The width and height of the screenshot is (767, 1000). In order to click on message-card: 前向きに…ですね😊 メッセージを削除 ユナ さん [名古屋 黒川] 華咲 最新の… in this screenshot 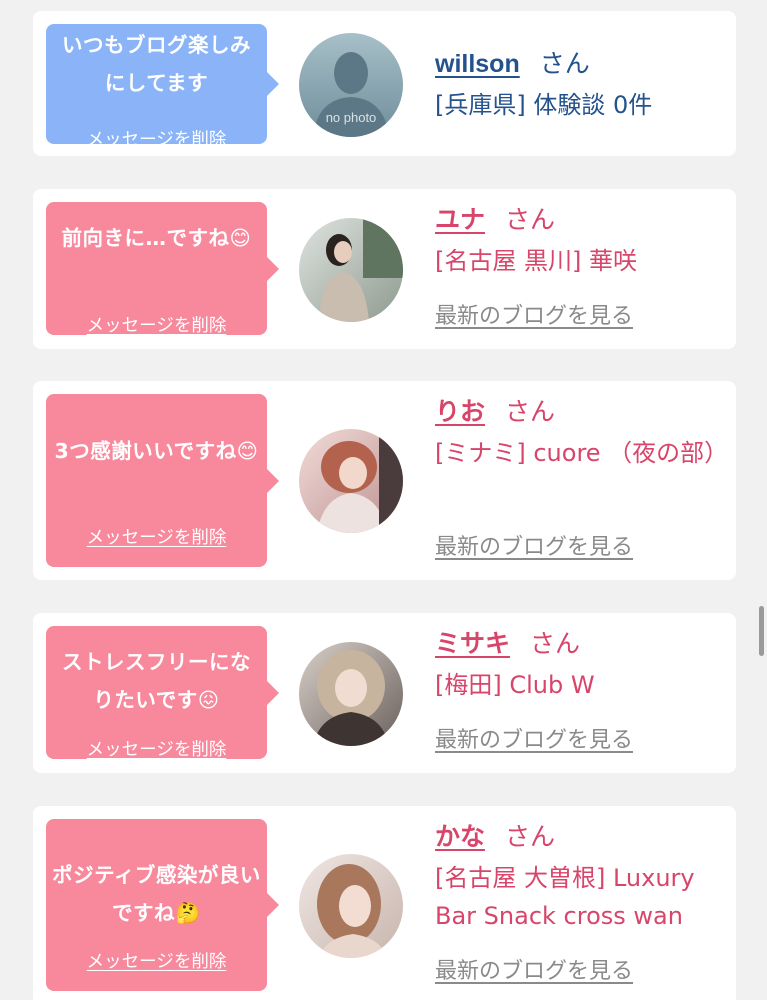, I will do `click(384, 269)`.